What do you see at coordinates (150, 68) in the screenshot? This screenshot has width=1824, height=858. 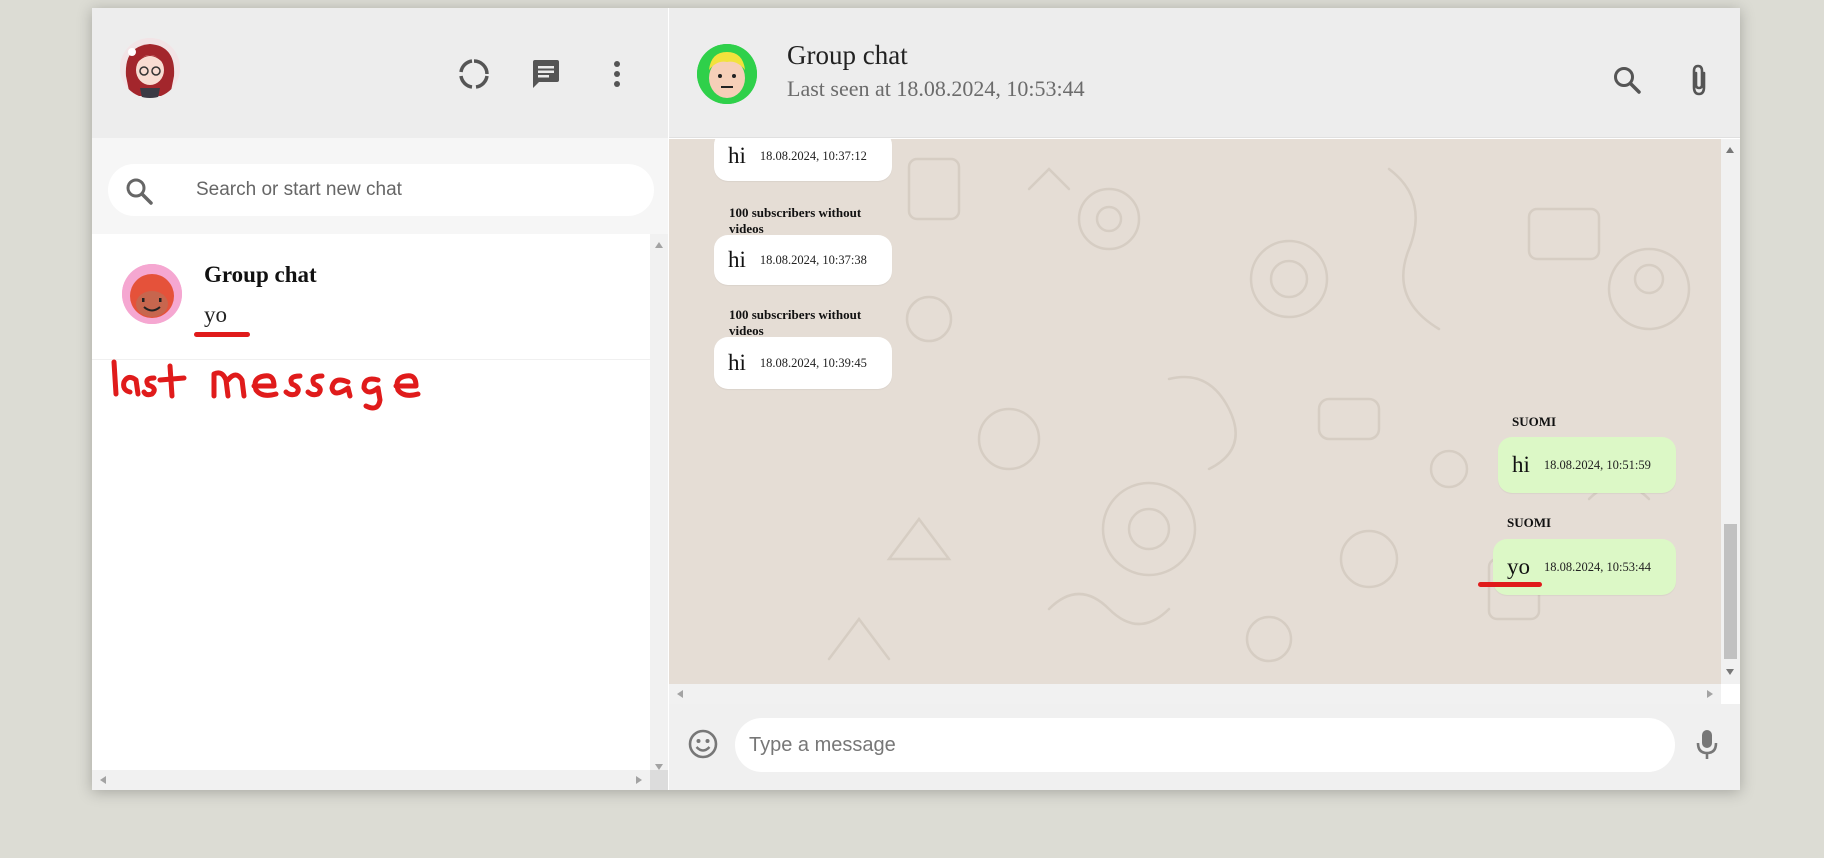 I see `profile-avatar` at bounding box center [150, 68].